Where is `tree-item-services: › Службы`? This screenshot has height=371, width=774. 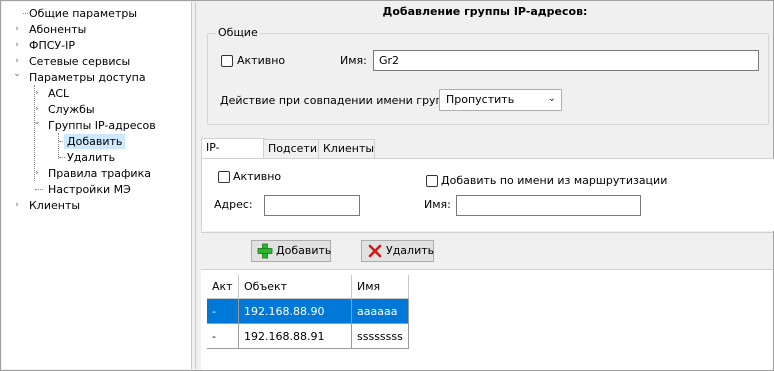
tree-item-services: › Службы is located at coordinates (96, 109).